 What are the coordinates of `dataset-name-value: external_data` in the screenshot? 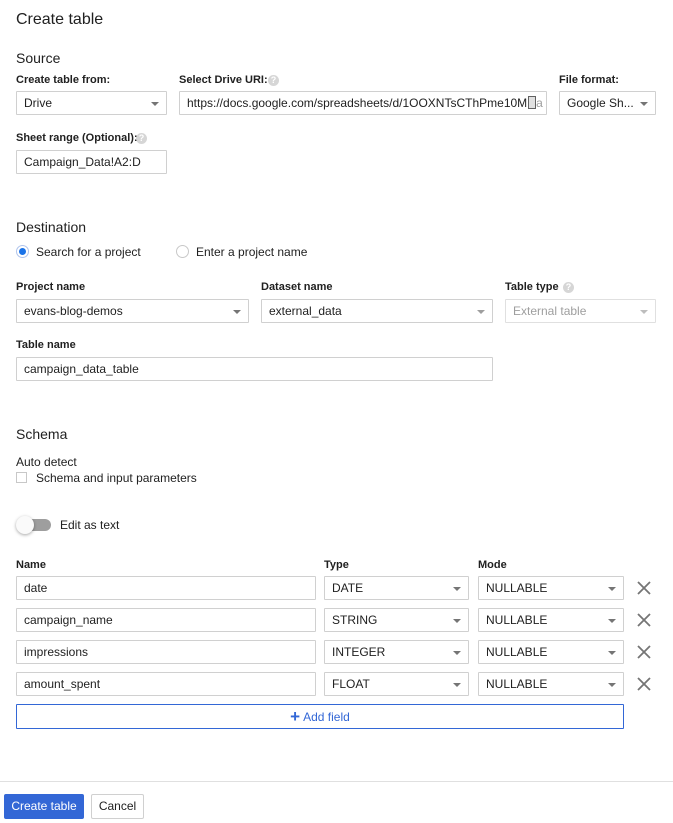 It's located at (305, 311).